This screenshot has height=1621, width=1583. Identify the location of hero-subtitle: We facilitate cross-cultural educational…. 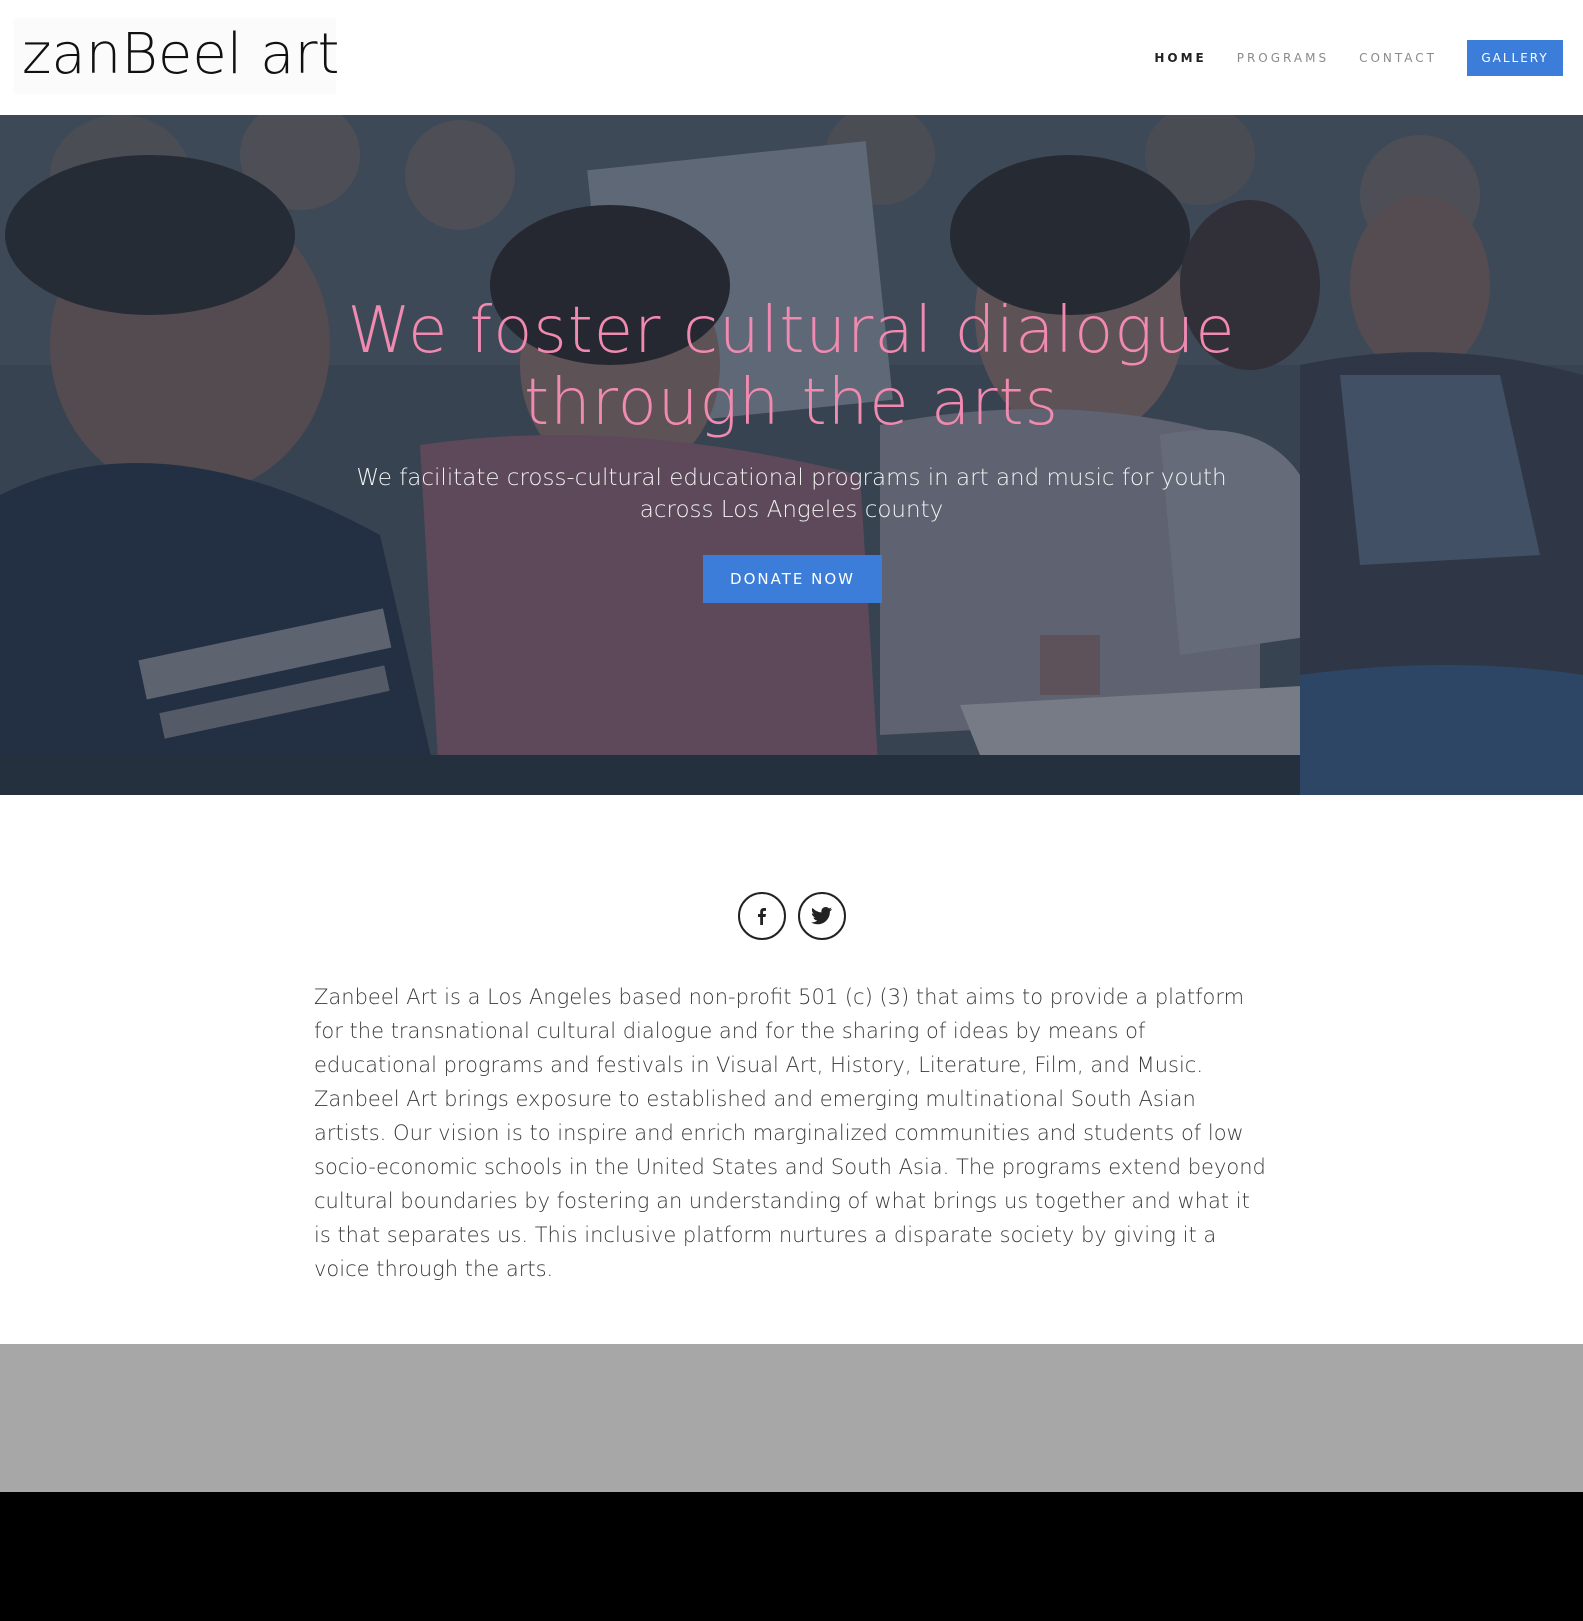
(791, 494).